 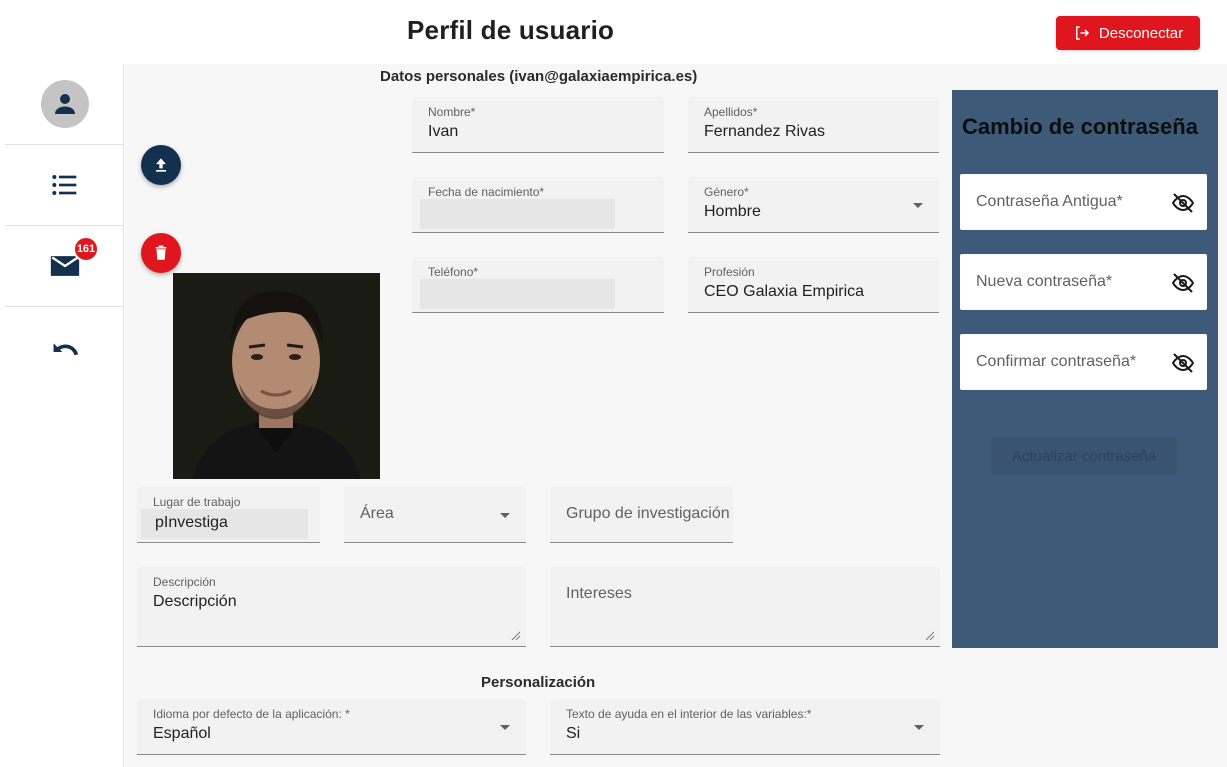 I want to click on upload-photo-button, so click(x=161, y=165).